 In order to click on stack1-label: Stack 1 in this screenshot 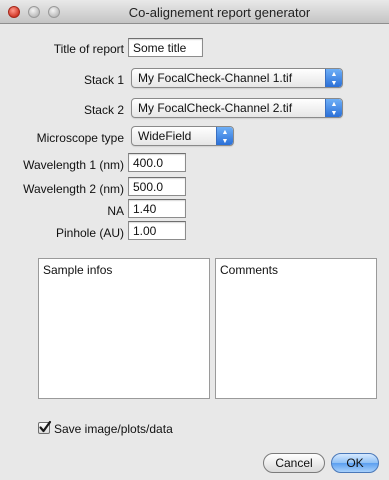, I will do `click(103, 80)`.